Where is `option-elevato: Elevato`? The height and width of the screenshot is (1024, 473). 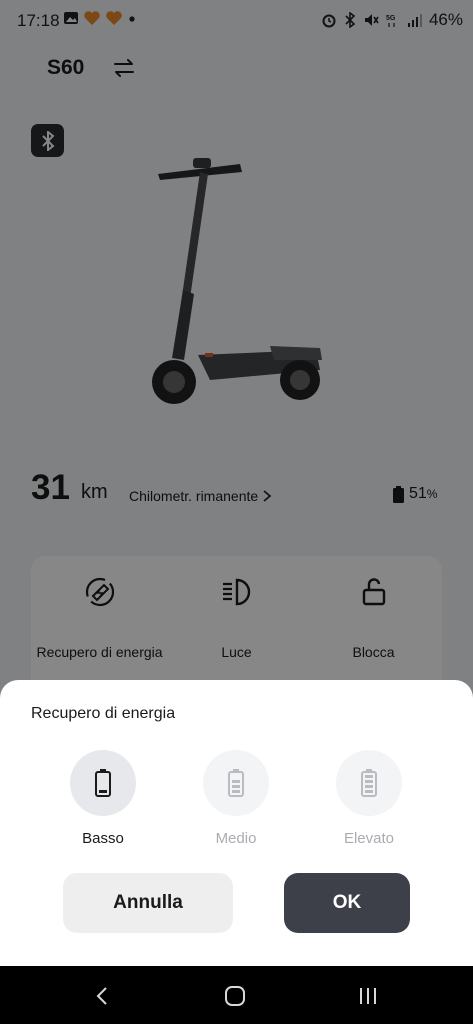
option-elevato: Elevato is located at coordinates (369, 805).